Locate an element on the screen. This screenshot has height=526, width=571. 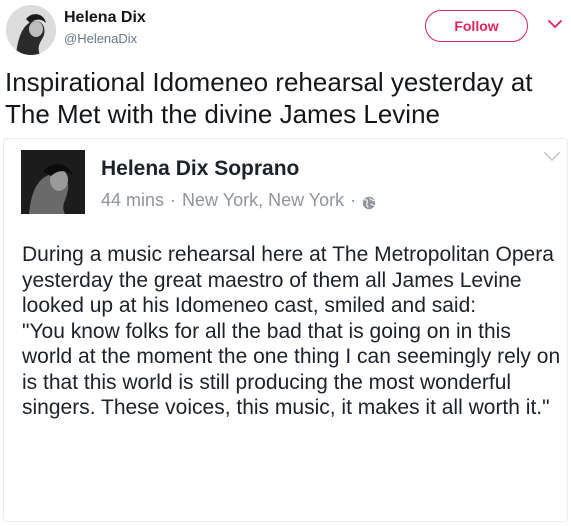
post-meta: 44 mins · New York, New York · is located at coordinates (238, 200).